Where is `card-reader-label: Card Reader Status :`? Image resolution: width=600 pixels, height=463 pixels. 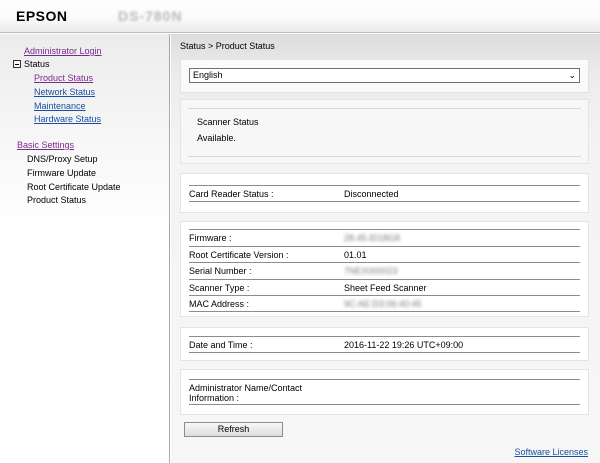
card-reader-label: Card Reader Status : is located at coordinates (231, 194).